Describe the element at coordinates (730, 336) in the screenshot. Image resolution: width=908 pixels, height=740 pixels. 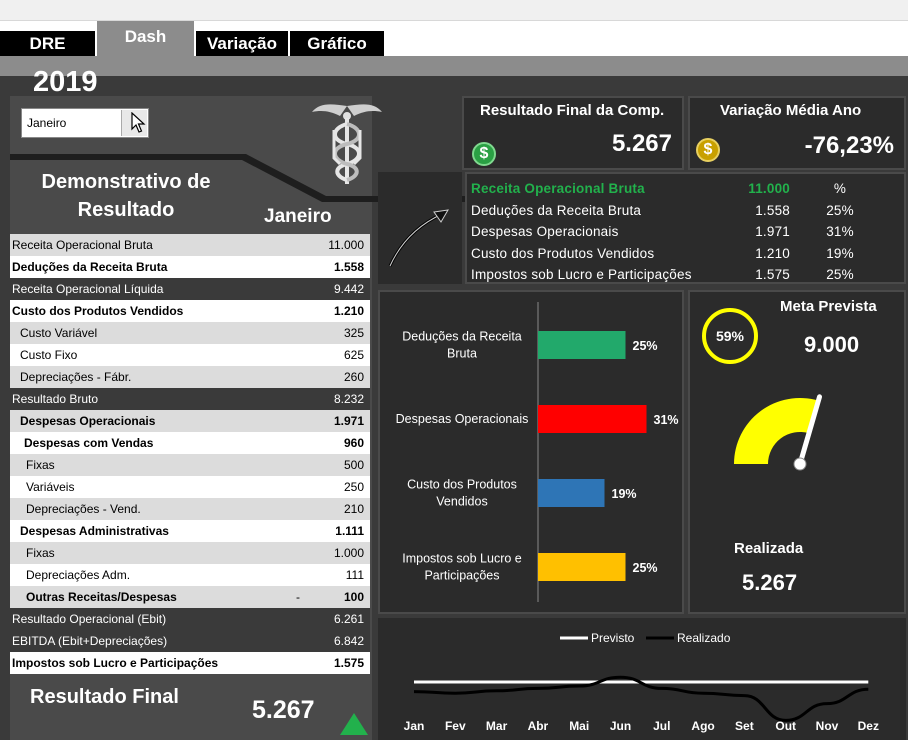
I see `goal-percent-label: 59%` at that location.